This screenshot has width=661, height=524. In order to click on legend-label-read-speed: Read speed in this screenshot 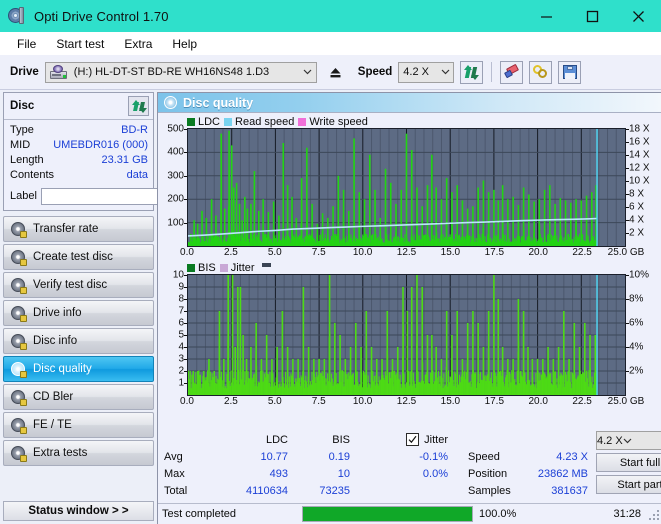, I will do `click(265, 121)`.